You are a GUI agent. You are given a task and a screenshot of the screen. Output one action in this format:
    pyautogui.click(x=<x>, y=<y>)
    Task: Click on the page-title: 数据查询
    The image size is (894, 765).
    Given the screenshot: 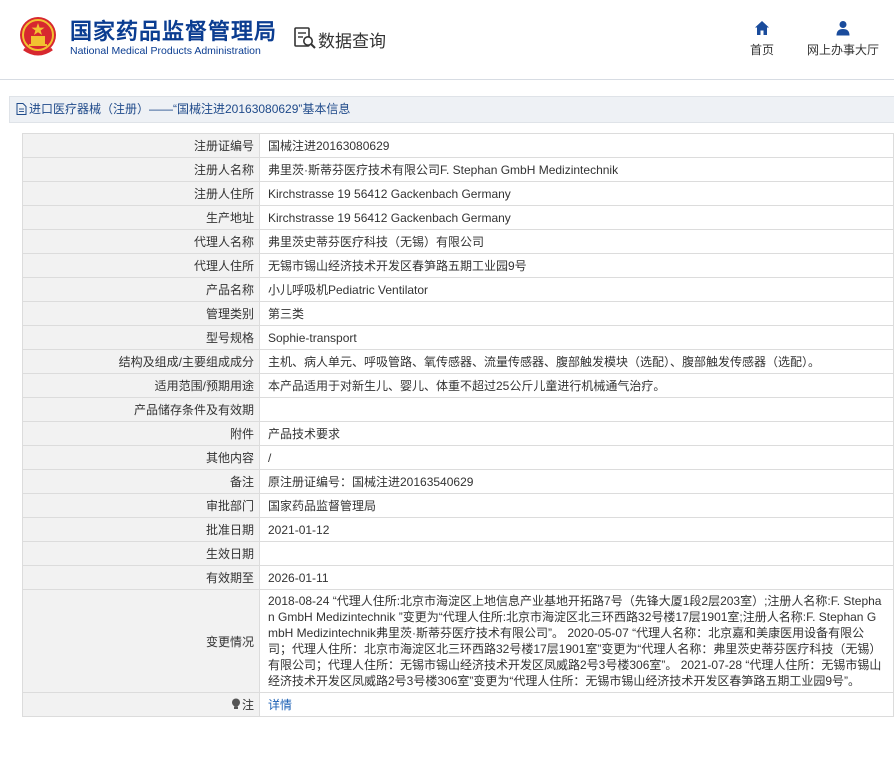 What is the action you would take?
    pyautogui.click(x=352, y=41)
    